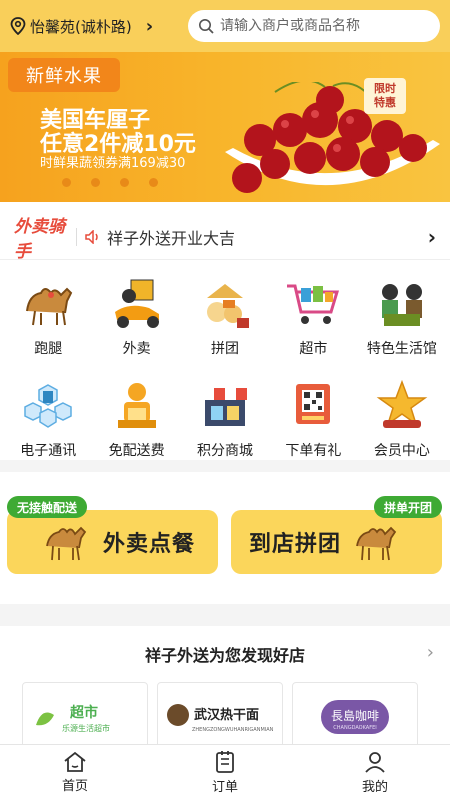 The height and width of the screenshot is (800, 450). Describe the element at coordinates (18, 26) in the screenshot. I see `location-pin-icon` at that location.